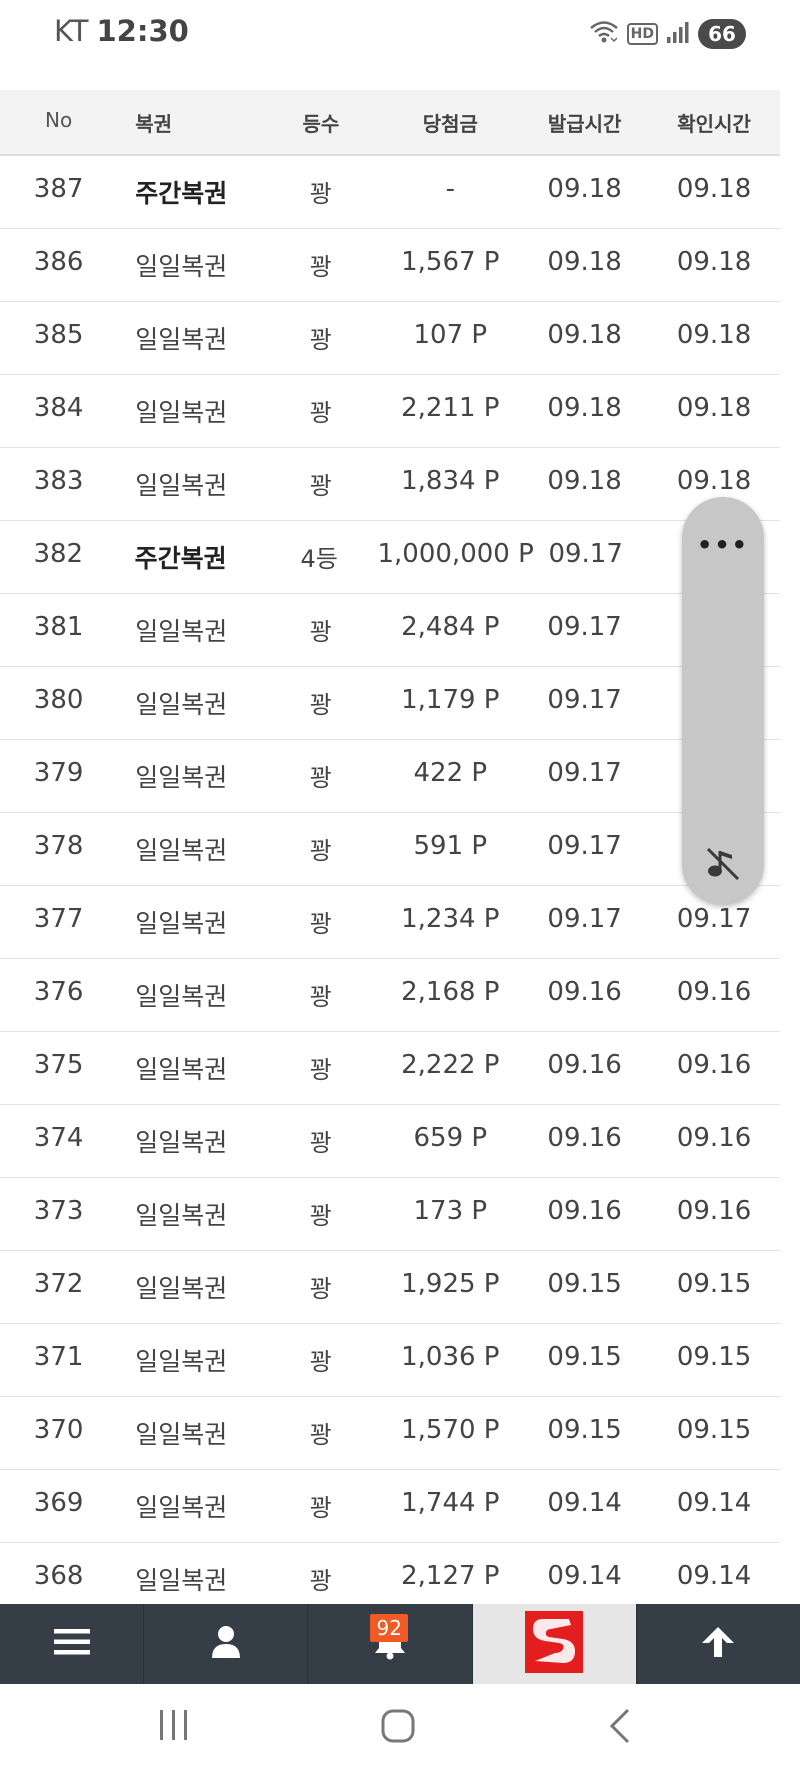  What do you see at coordinates (180, 558) in the screenshot?
I see `row-lottery-type: 주간복권` at bounding box center [180, 558].